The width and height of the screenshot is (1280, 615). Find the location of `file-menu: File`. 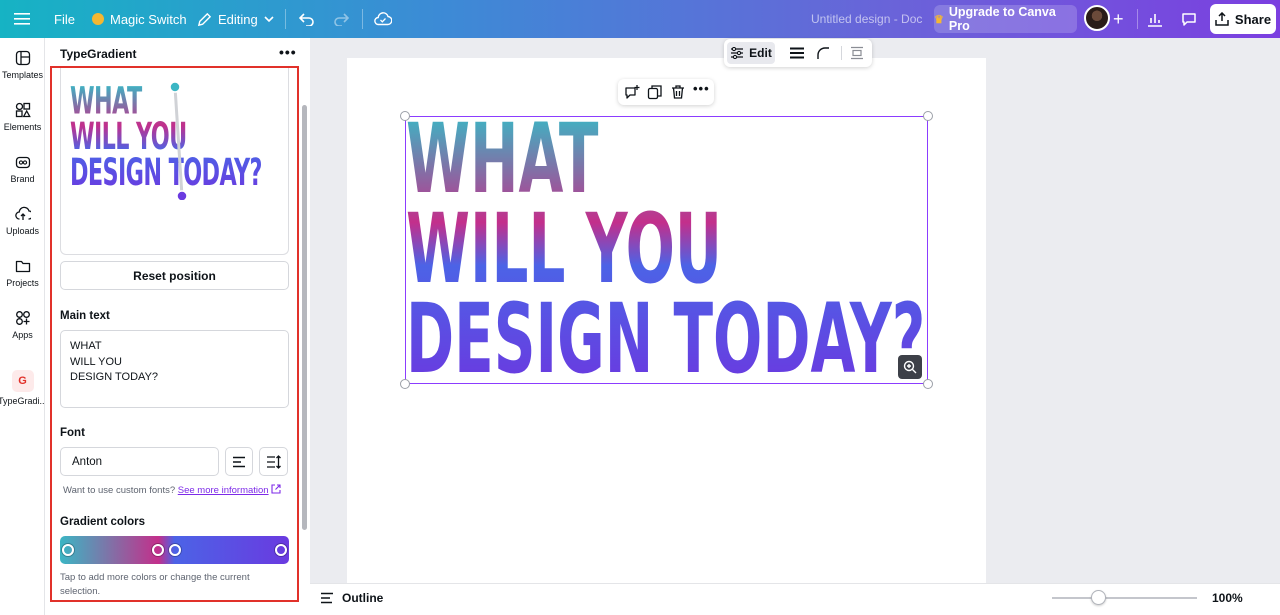

file-menu: File is located at coordinates (64, 19).